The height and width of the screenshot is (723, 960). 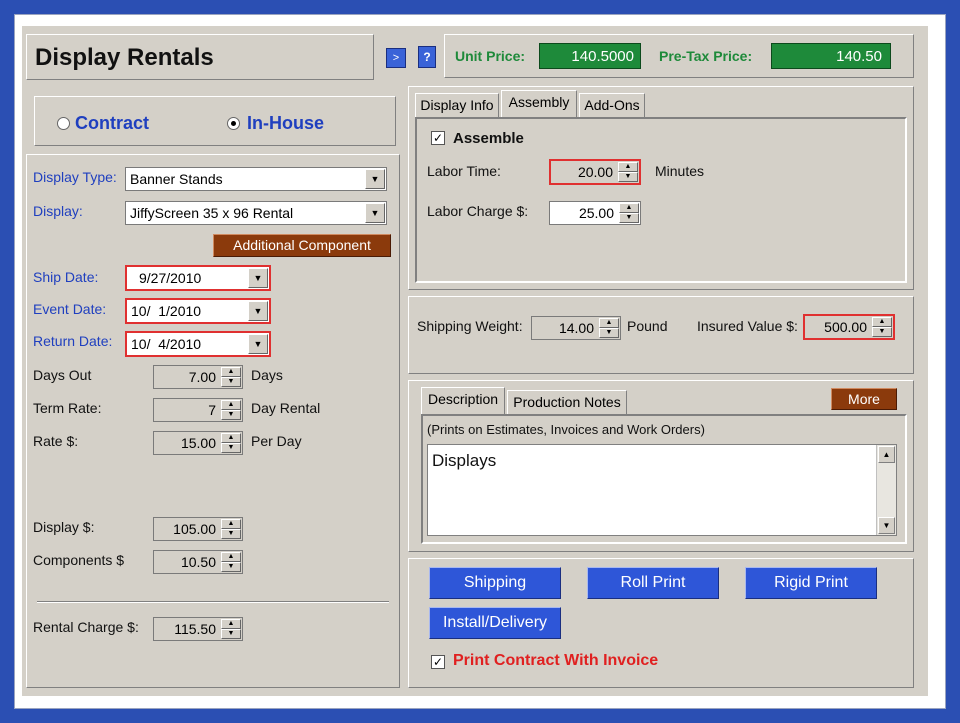 What do you see at coordinates (112, 123) in the screenshot?
I see `contract-label: Contract` at bounding box center [112, 123].